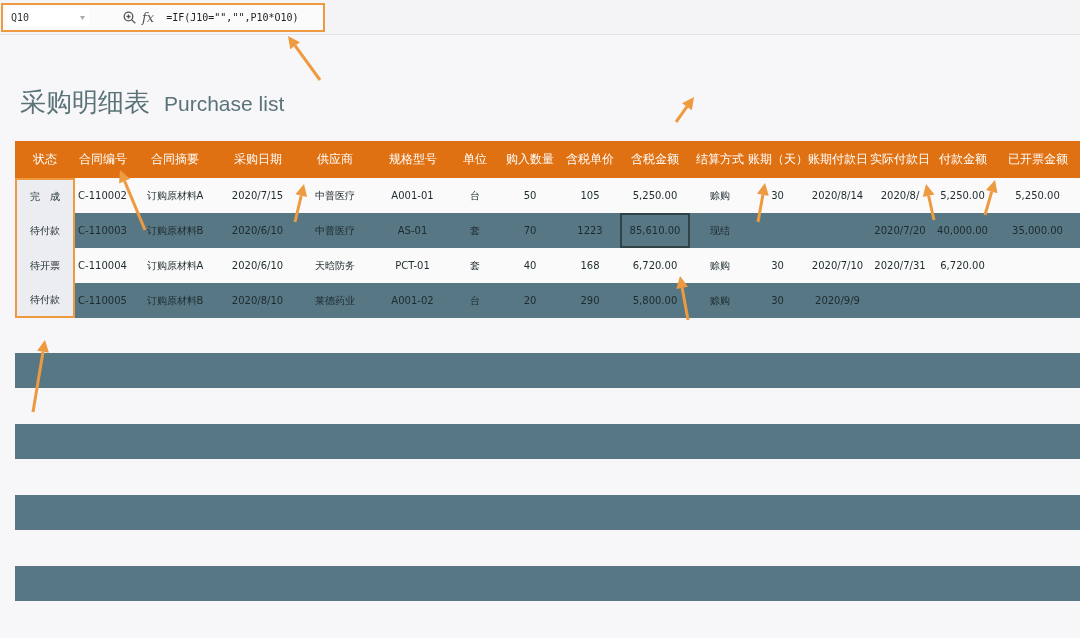  I want to click on cell-text: 莱德药业, so click(335, 300).